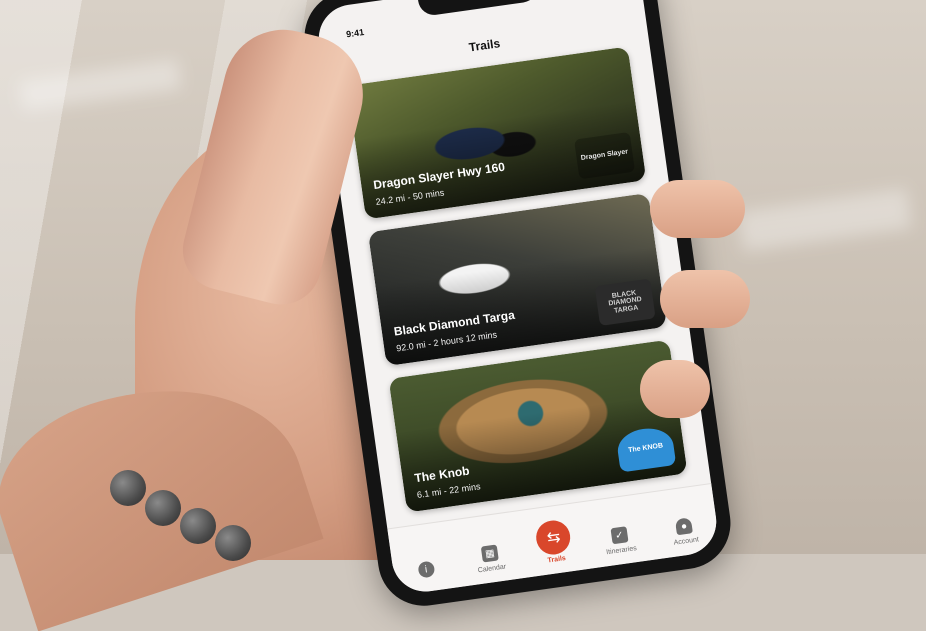 The image size is (926, 631). I want to click on trails-signpost-icon: ⇆, so click(553, 537).